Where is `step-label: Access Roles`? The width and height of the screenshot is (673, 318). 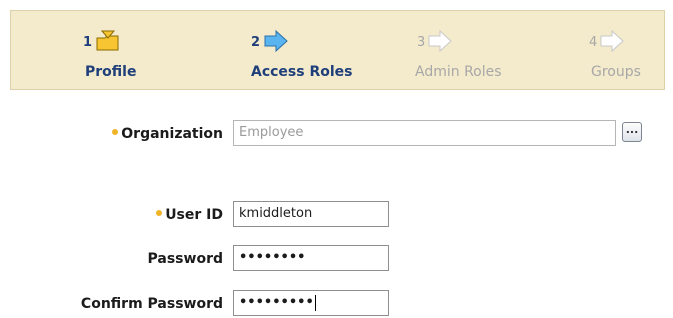
step-label: Access Roles is located at coordinates (302, 72).